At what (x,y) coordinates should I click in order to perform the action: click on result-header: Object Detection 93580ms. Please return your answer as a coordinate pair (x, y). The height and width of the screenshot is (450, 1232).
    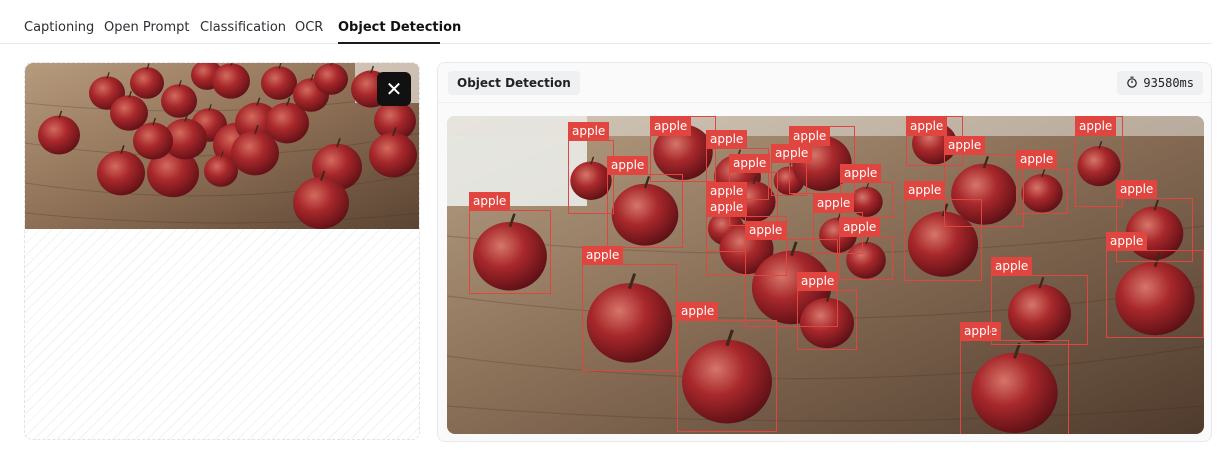
    Looking at the image, I should click on (824, 83).